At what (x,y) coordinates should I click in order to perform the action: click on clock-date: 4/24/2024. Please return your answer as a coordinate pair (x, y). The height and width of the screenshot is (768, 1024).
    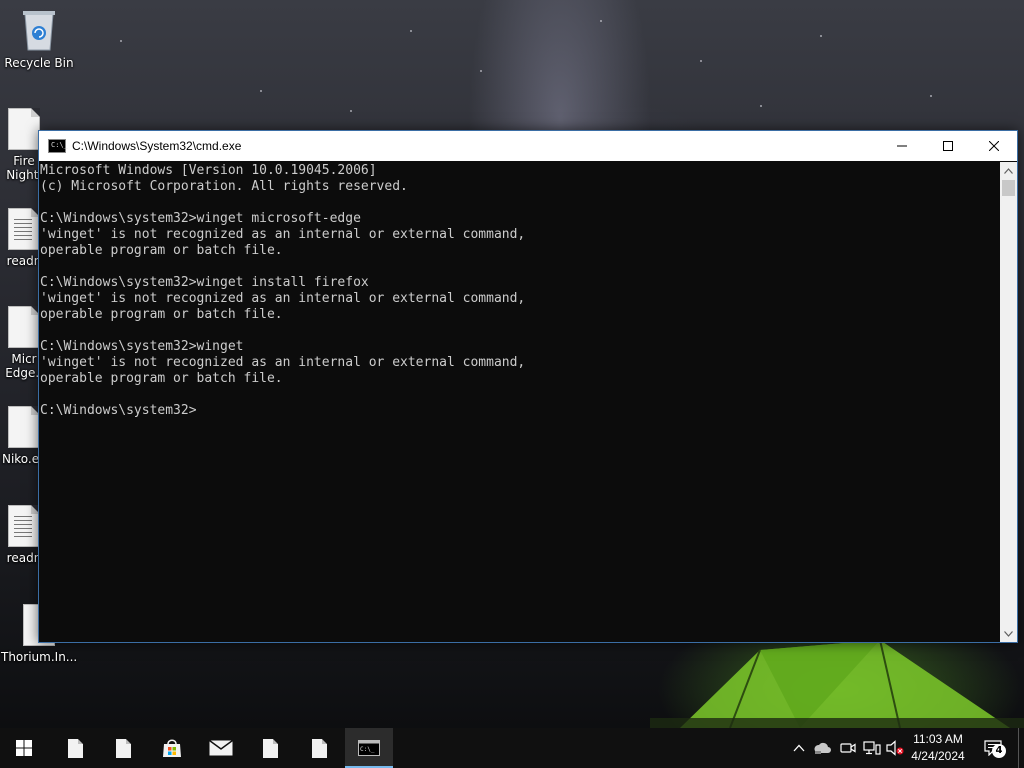
    Looking at the image, I should click on (938, 756).